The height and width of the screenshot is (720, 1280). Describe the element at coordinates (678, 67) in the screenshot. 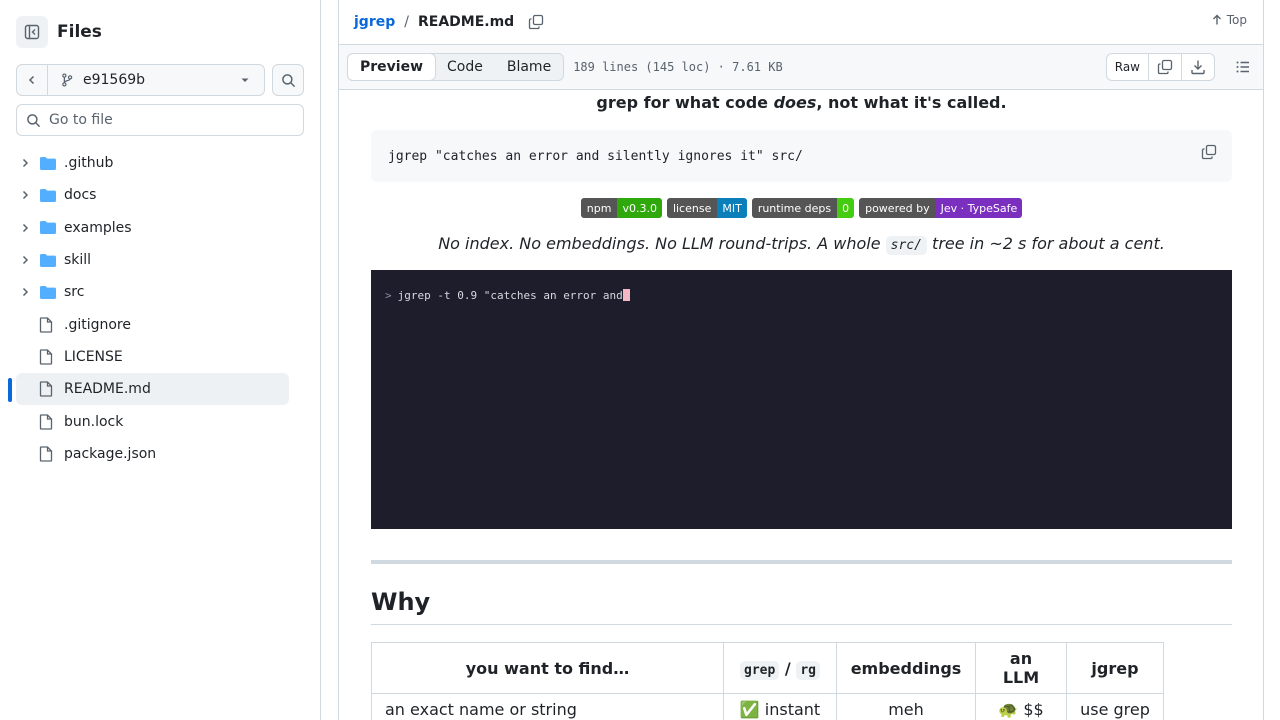

I see `file-info: 189 lines (145 loc) · 7.61 KB` at that location.